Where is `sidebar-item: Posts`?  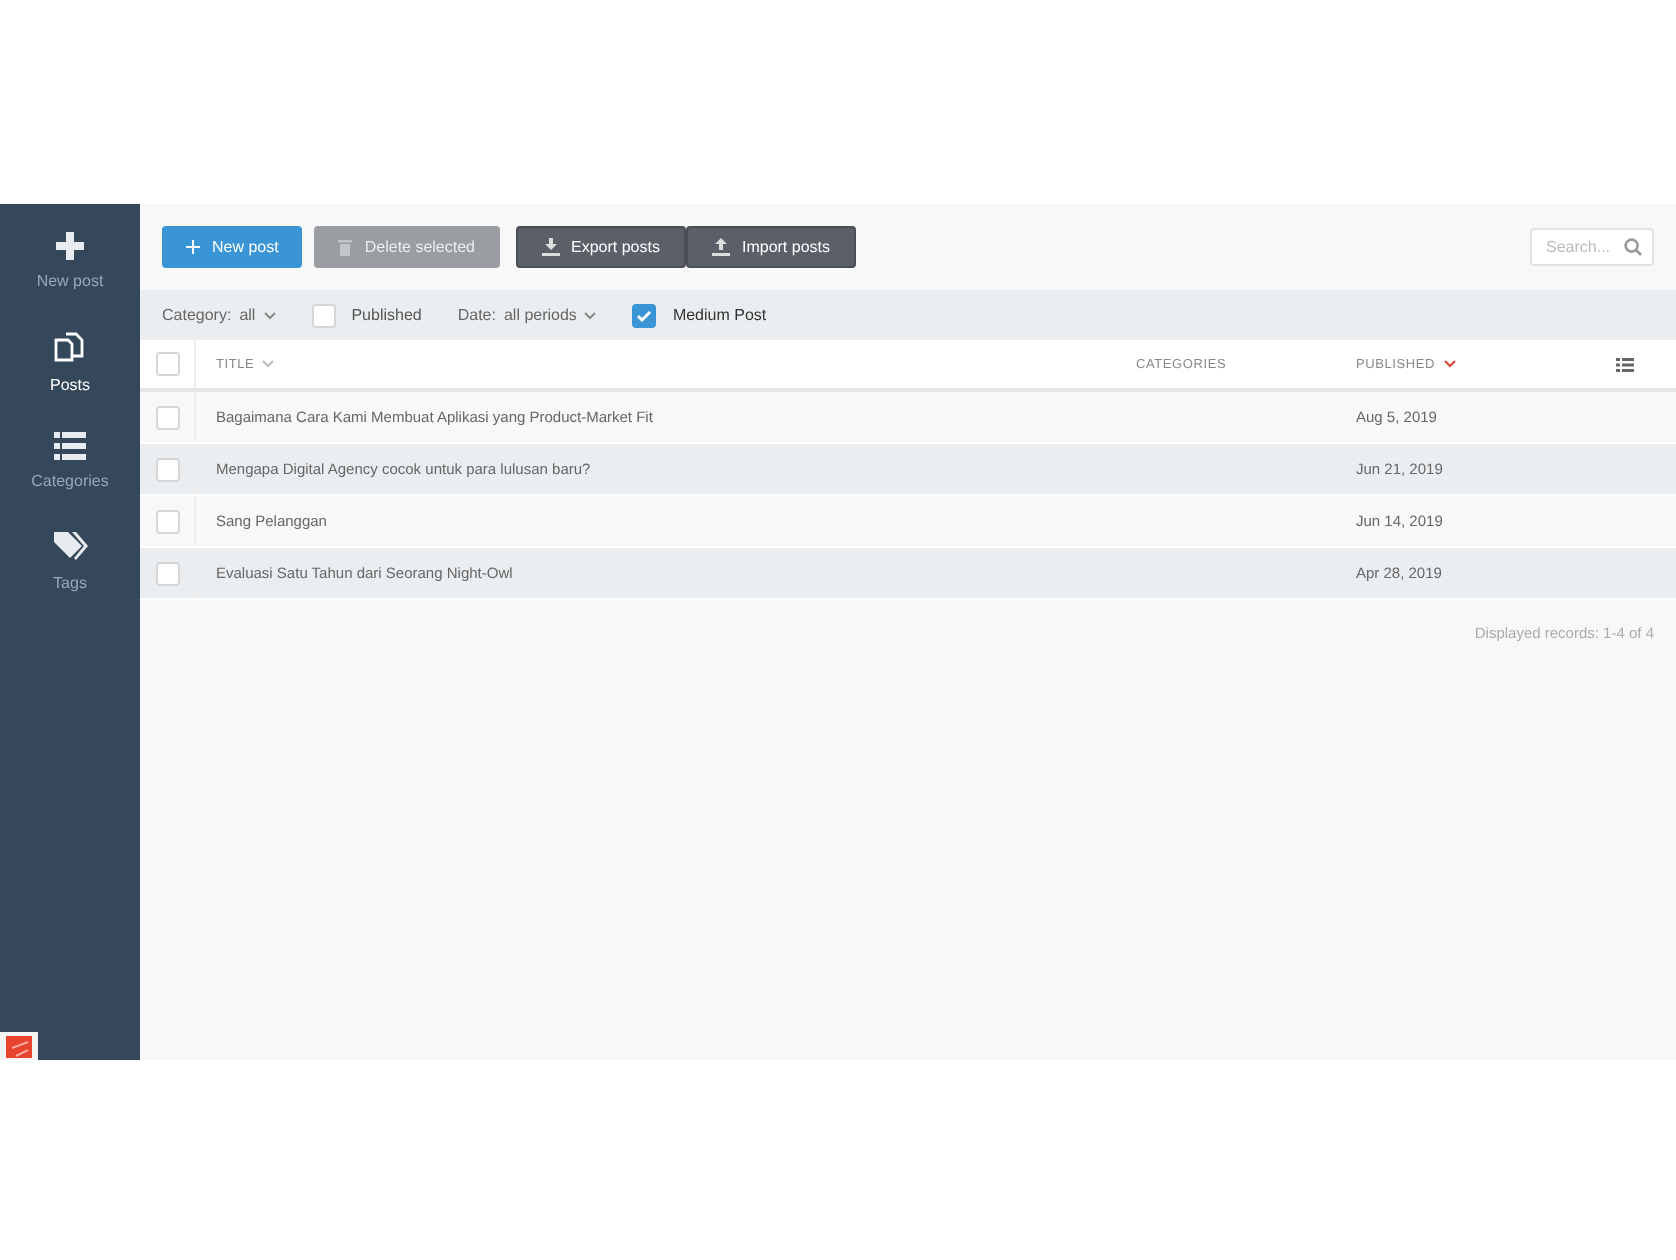 sidebar-item: Posts is located at coordinates (69, 385).